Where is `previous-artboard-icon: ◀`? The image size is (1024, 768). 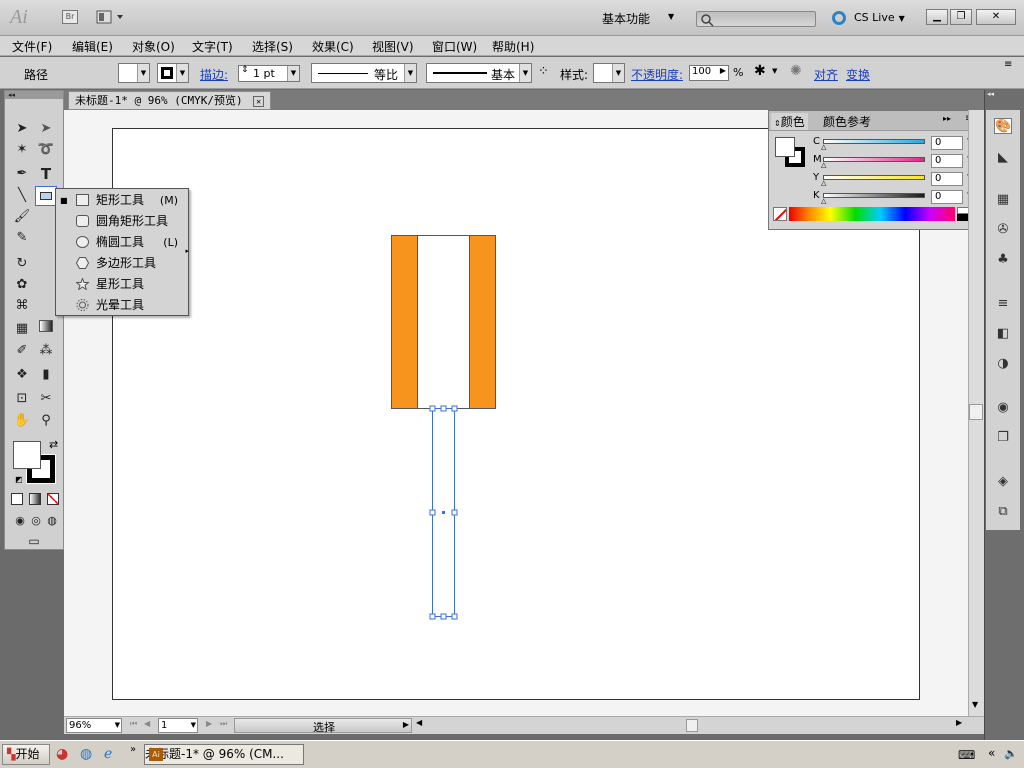
previous-artboard-icon: ◀ is located at coordinates (147, 723).